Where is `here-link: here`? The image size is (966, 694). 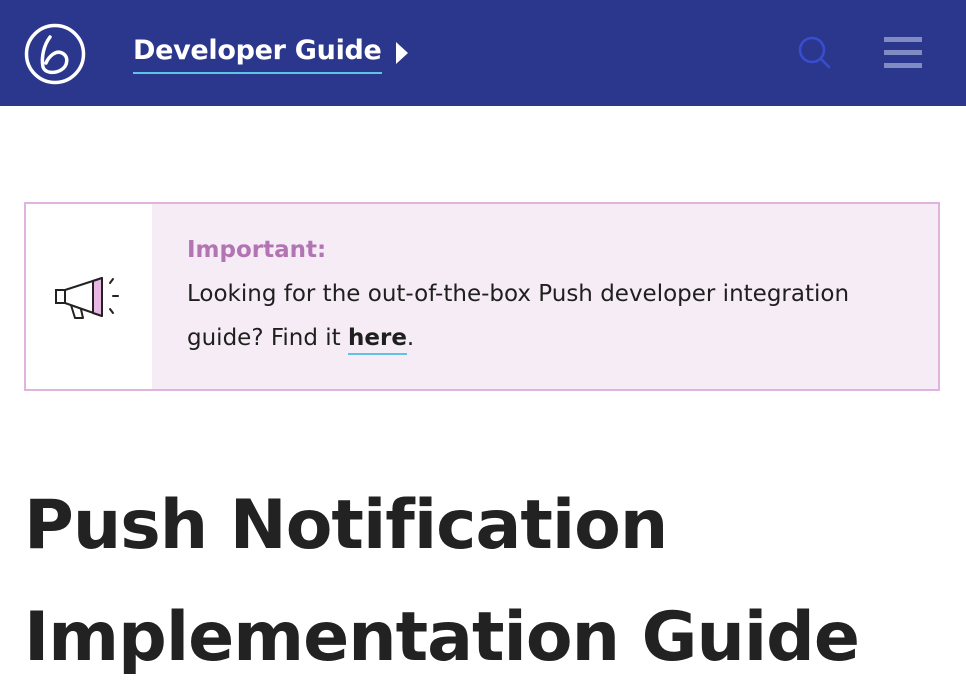 here-link: here is located at coordinates (377, 340).